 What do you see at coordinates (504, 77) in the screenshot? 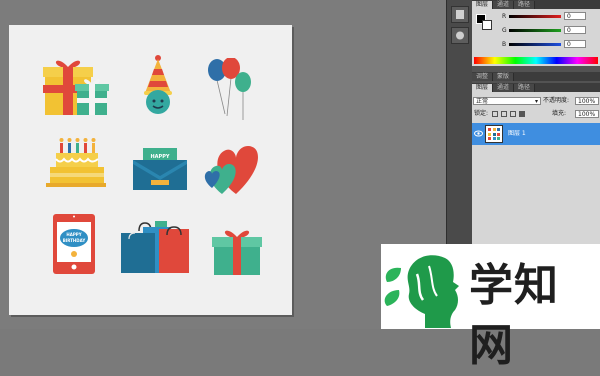
I see `tab-masks: 蒙版` at bounding box center [504, 77].